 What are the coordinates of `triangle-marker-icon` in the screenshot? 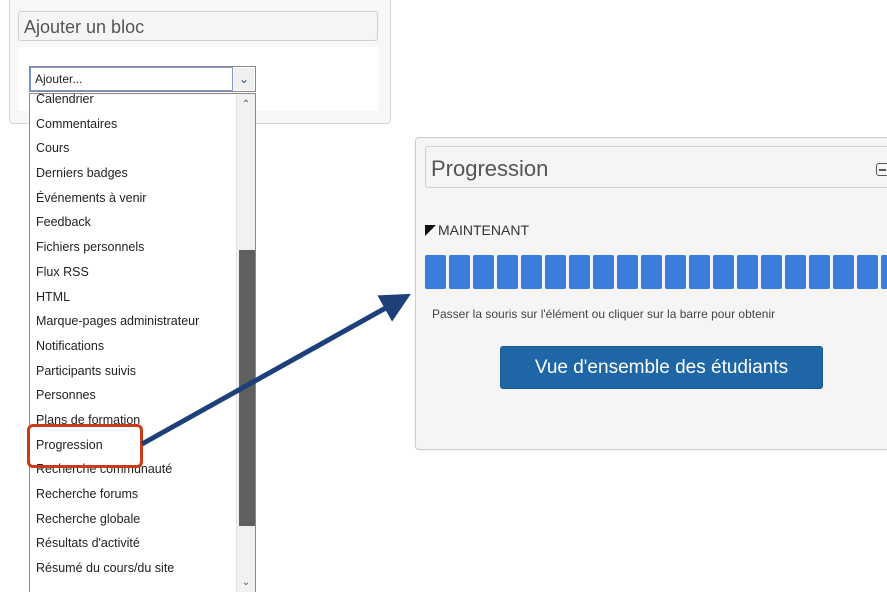 It's located at (430, 230).